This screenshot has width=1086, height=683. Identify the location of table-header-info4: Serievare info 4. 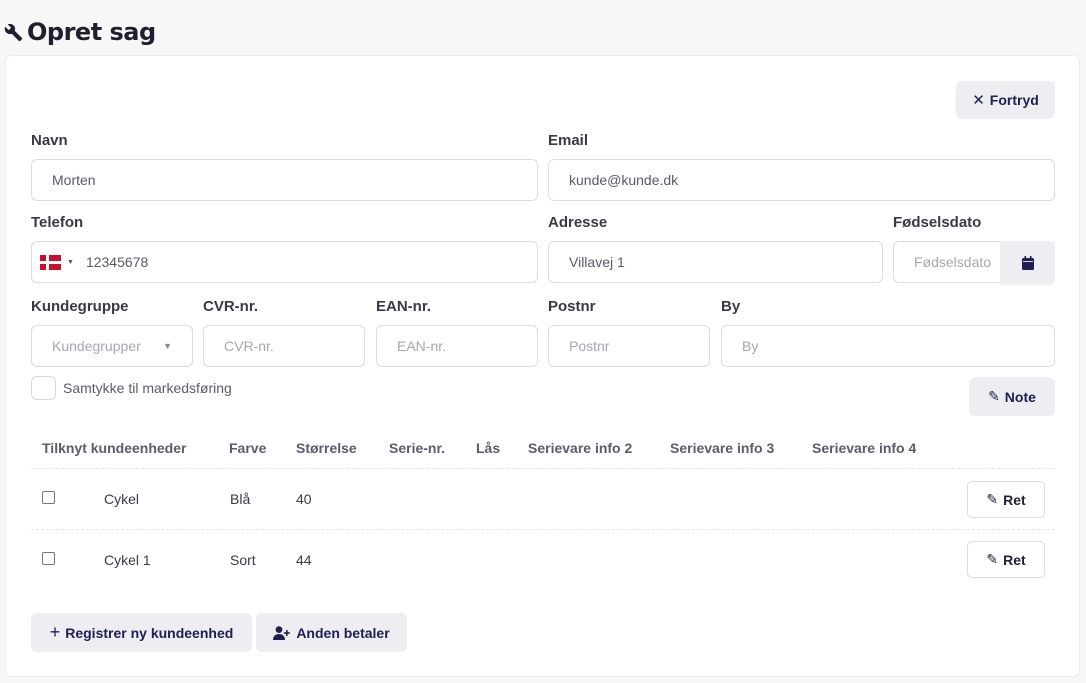
(864, 448).